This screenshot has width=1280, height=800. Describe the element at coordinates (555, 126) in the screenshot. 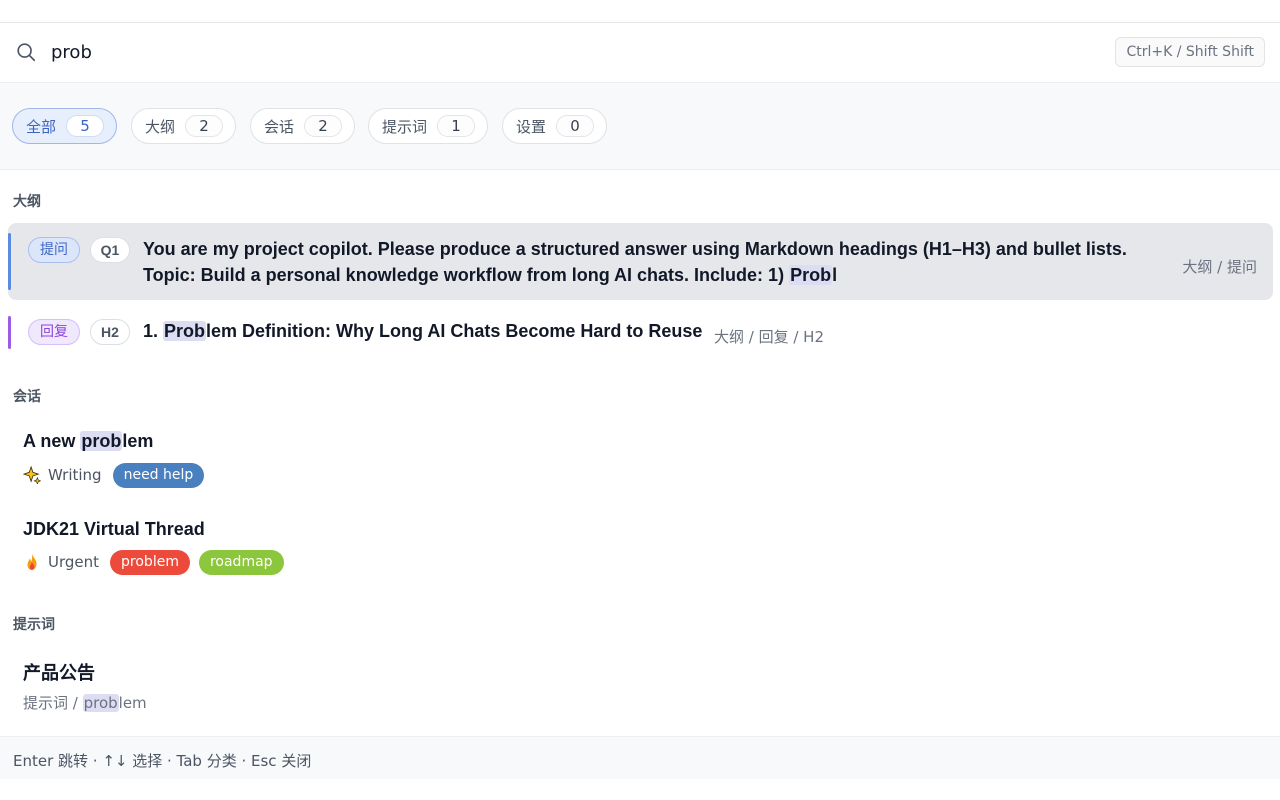

I see `filter-chip-settings: 设置 0` at that location.